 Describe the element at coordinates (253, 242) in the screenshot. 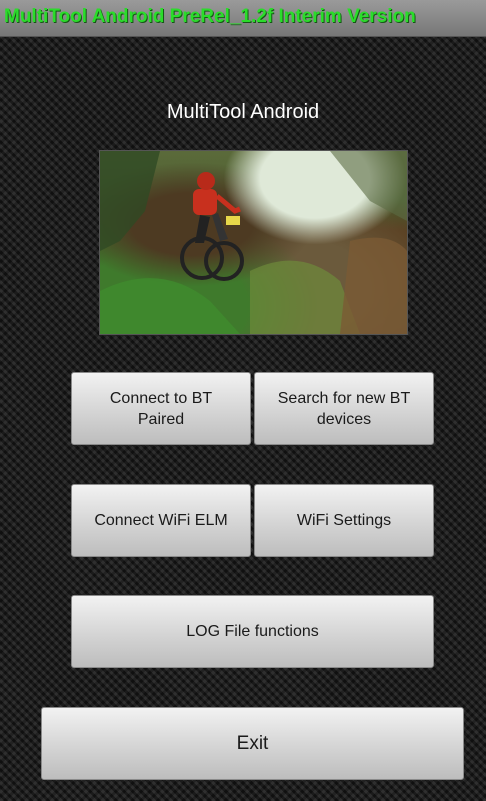

I see `mountain-bike-photo` at that location.